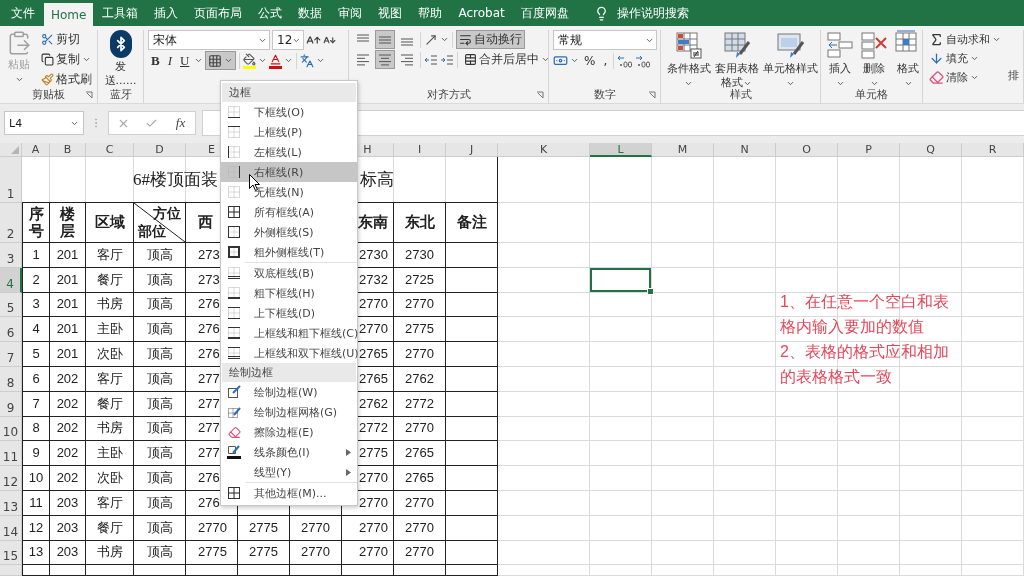 This screenshot has height=576, width=1024. I want to click on row-header: 7, so click(11, 354).